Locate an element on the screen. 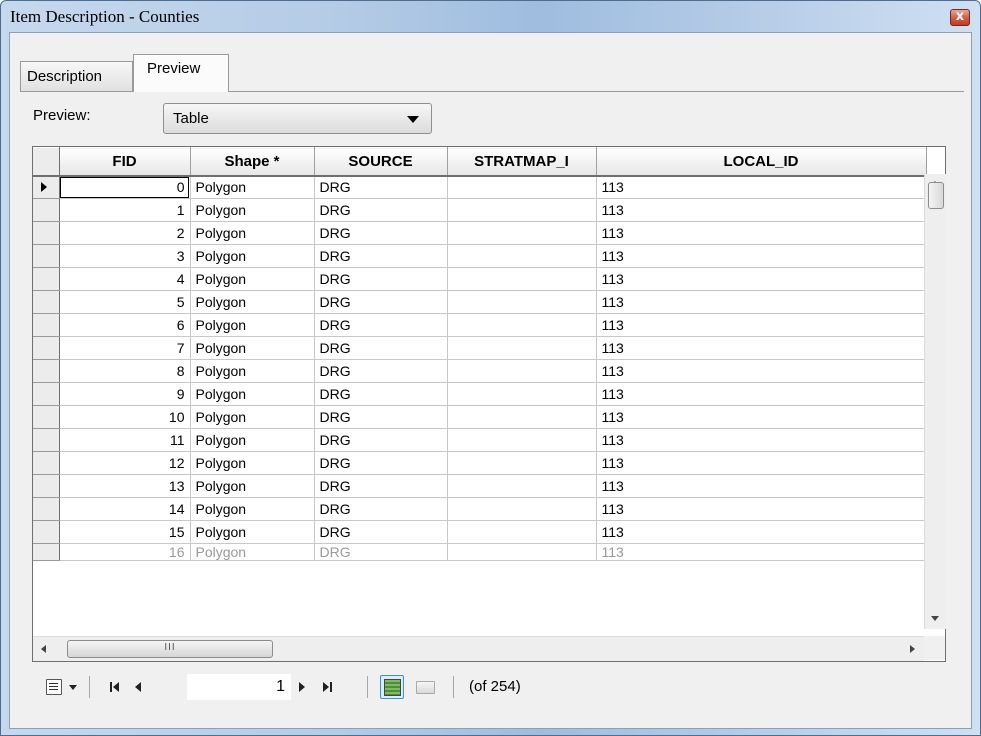  current-record-input: 1 is located at coordinates (239, 687).